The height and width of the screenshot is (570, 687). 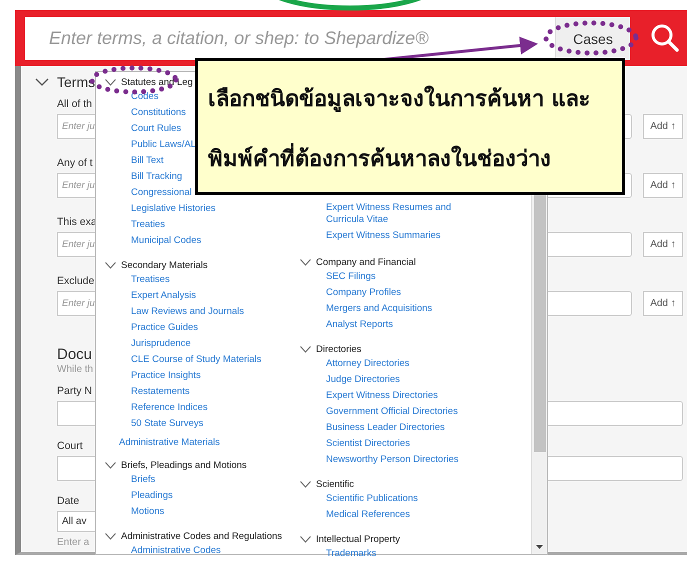 I want to click on menu-item: Court Rules, so click(x=156, y=129).